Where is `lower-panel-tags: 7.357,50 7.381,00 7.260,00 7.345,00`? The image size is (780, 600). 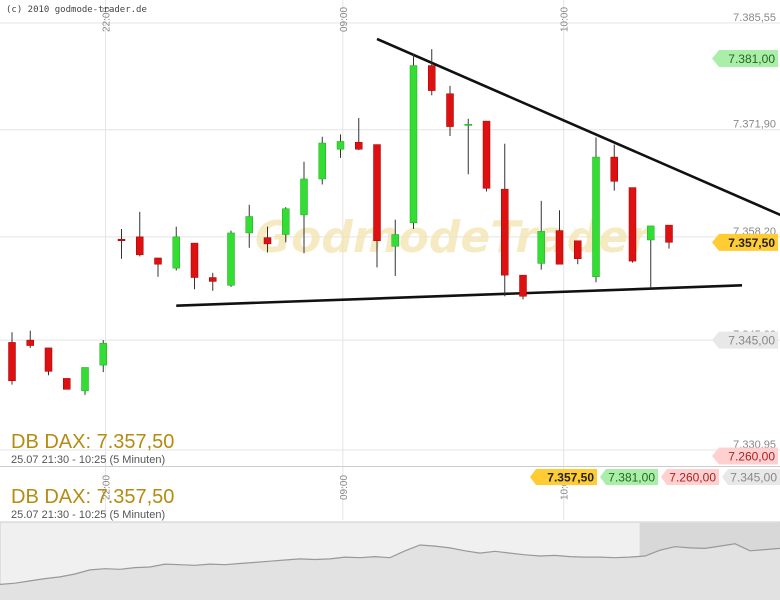 lower-panel-tags: 7.357,50 7.381,00 7.260,00 7.345,00 is located at coordinates (655, 477).